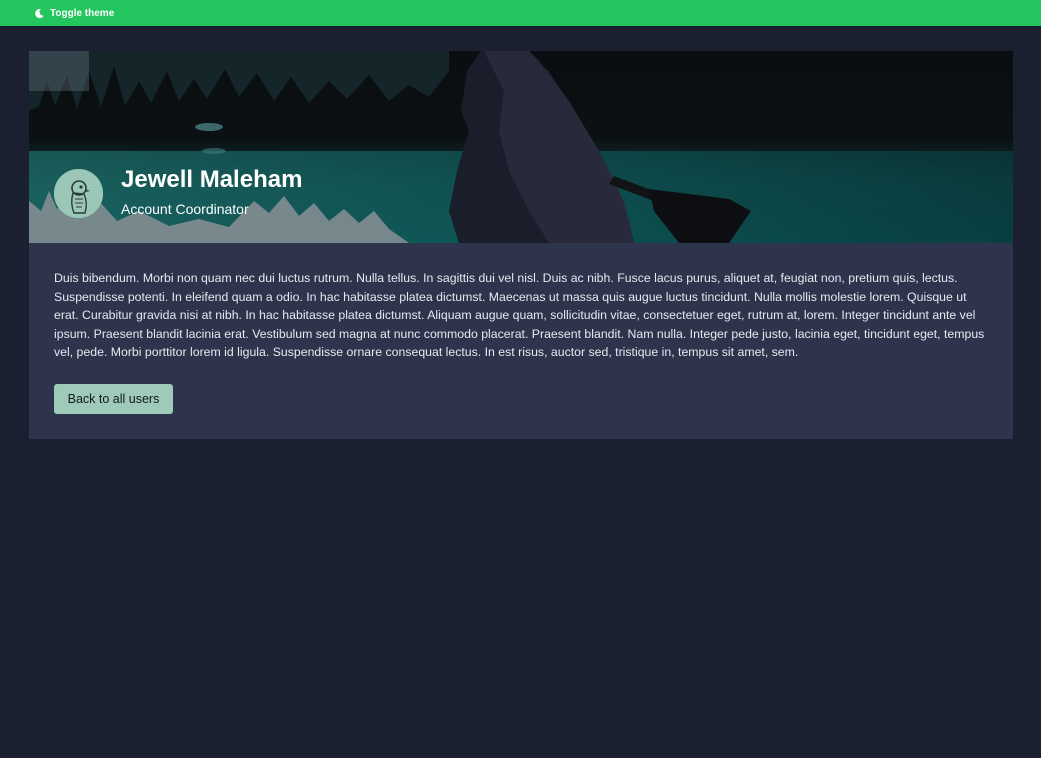 This screenshot has height=758, width=1041. I want to click on back-to-users-button: Back to all users, so click(113, 399).